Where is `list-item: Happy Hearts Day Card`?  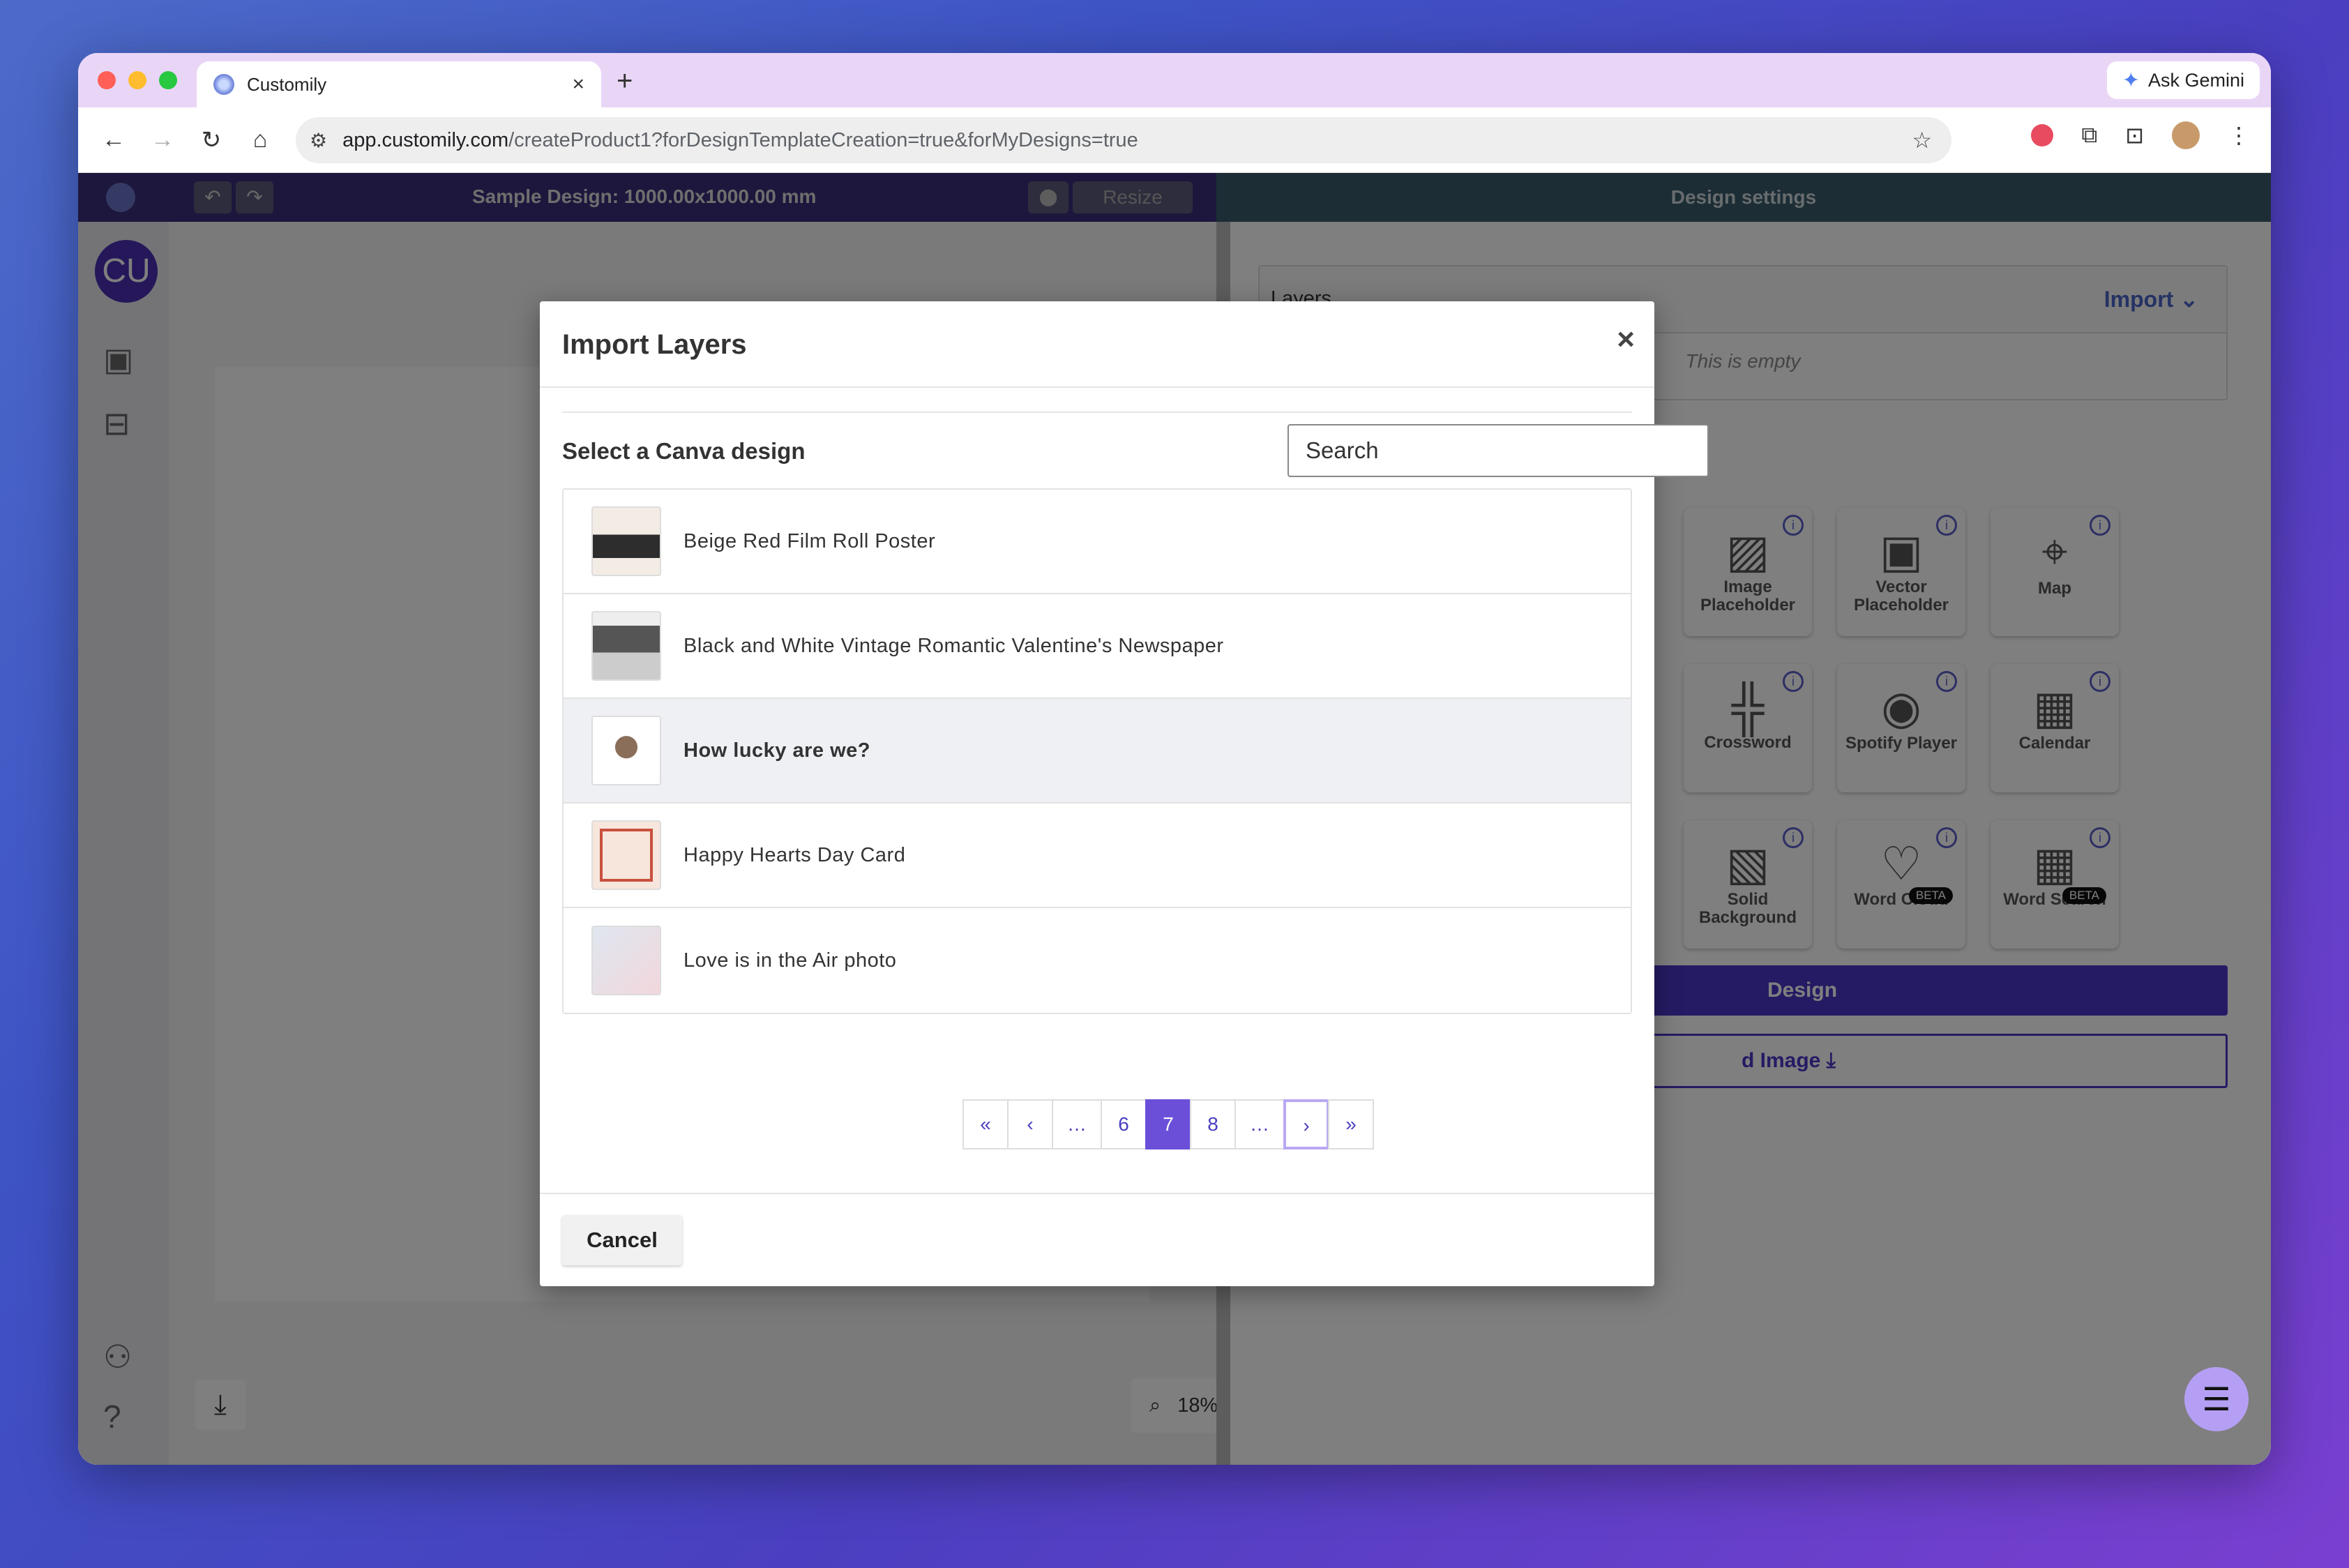
list-item: Happy Hearts Day Card is located at coordinates (1097, 856).